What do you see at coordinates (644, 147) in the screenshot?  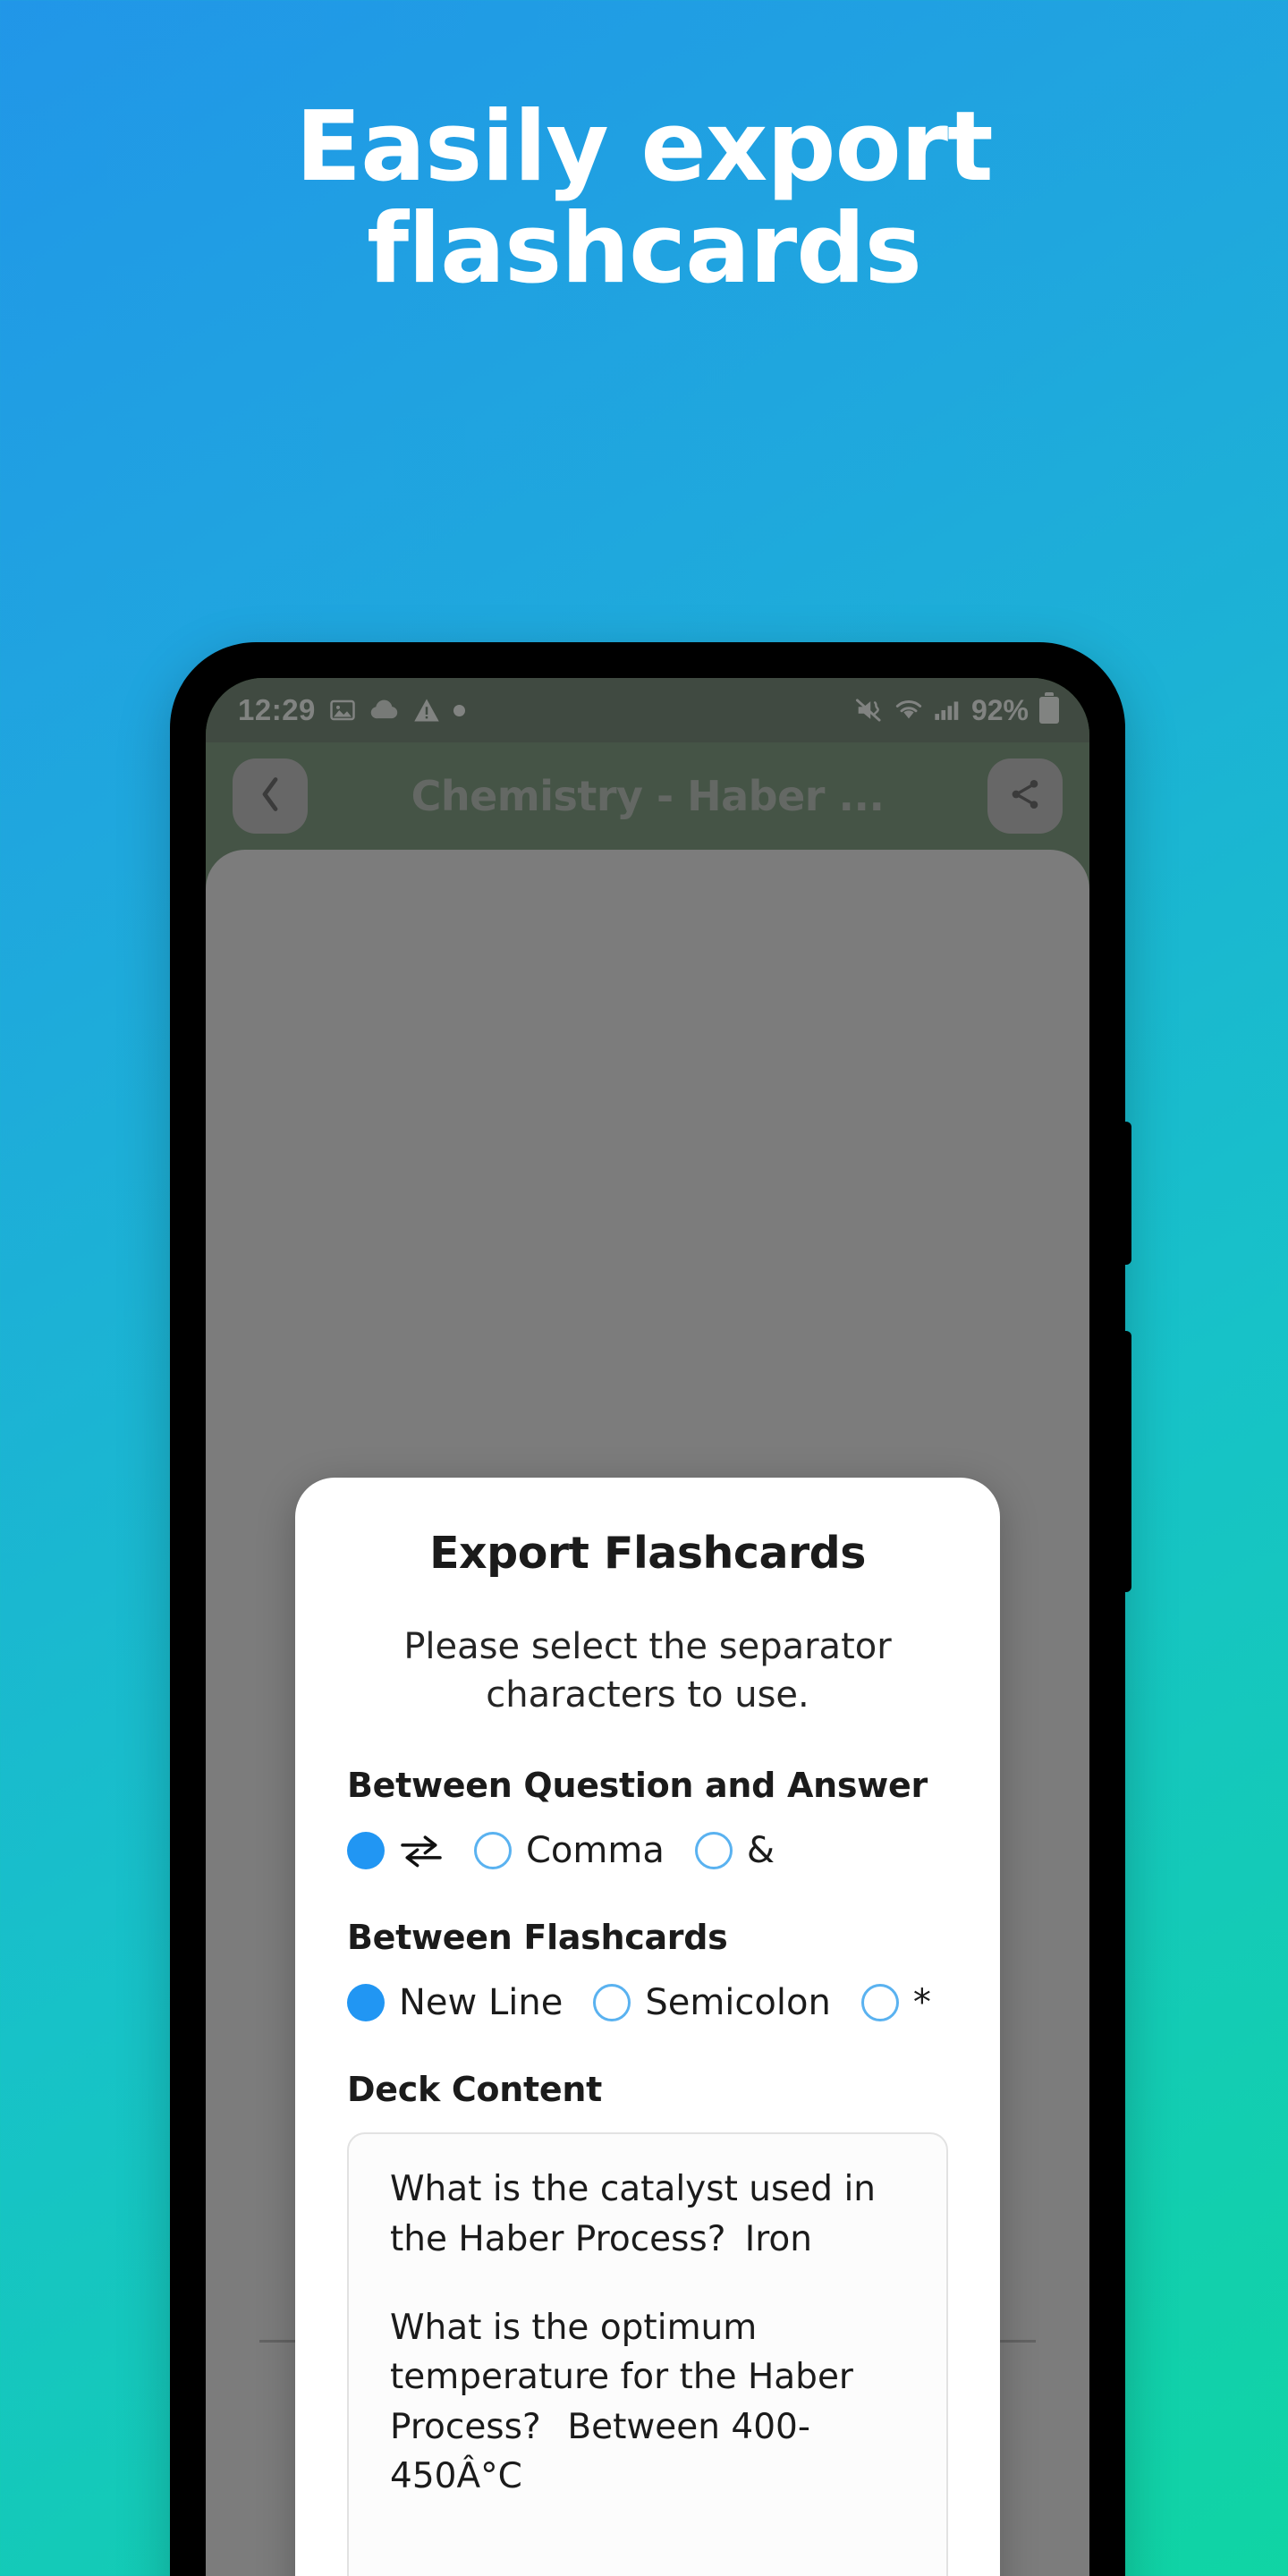 I see `promo-headline-line-1: Easily export` at bounding box center [644, 147].